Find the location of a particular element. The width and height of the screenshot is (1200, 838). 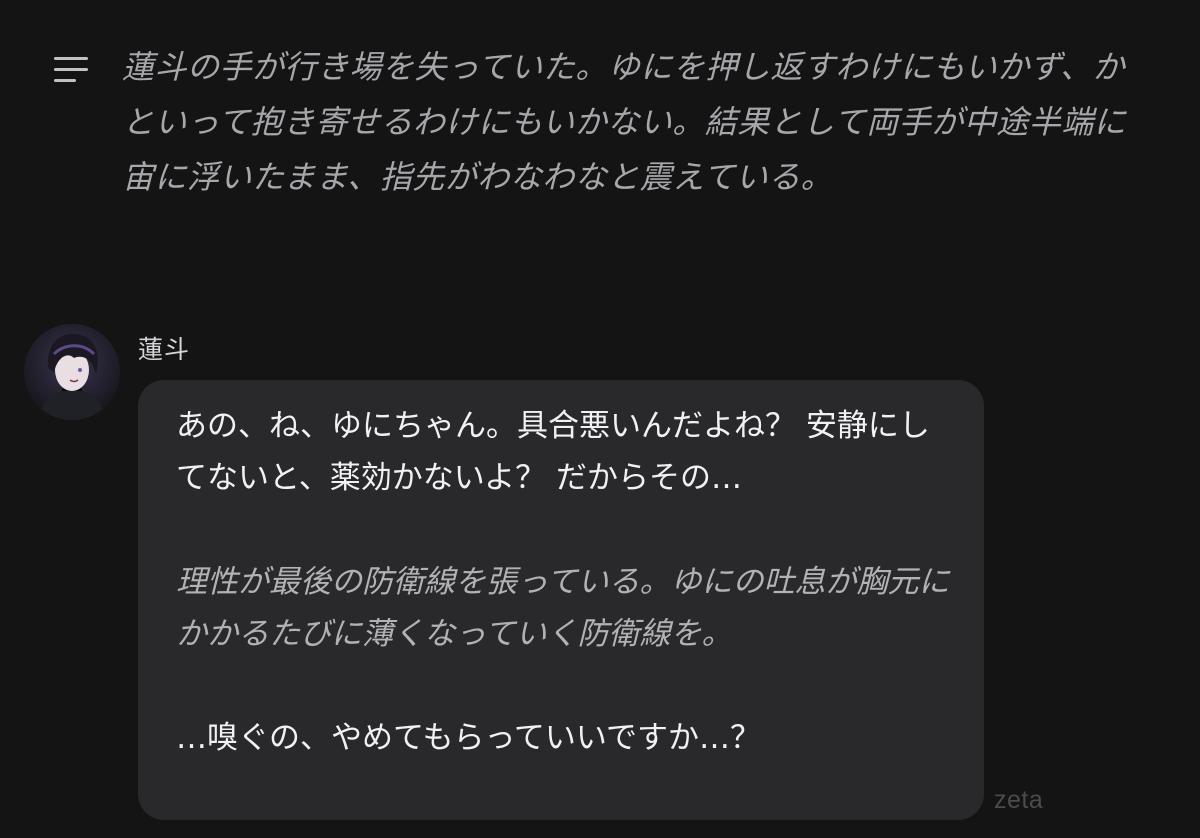

menu-lines-icon is located at coordinates (72, 70).